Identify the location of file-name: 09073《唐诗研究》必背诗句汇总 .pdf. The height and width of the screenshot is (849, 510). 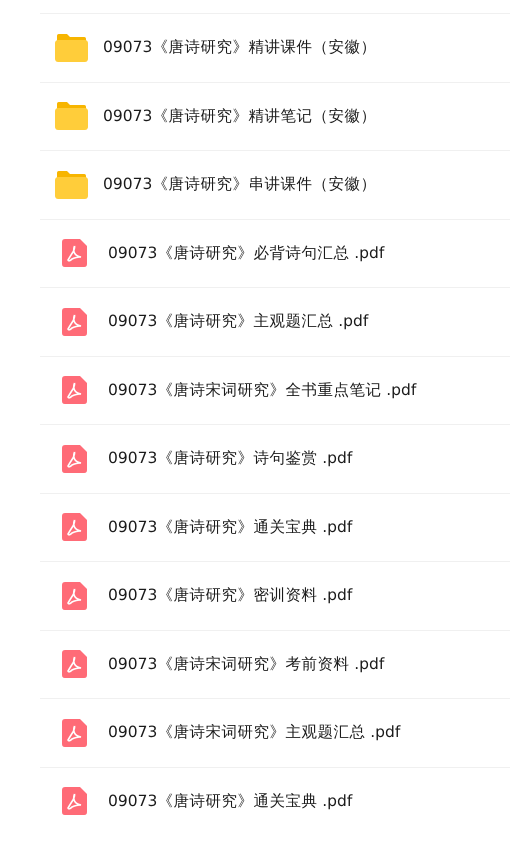
(246, 253).